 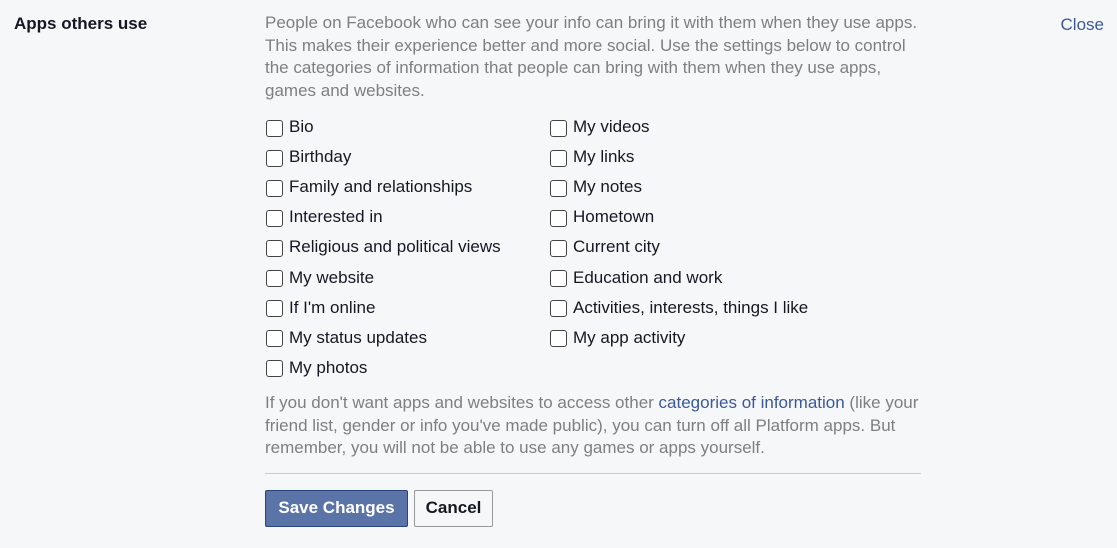 I want to click on checkbox-label: Hometown, so click(x=614, y=217).